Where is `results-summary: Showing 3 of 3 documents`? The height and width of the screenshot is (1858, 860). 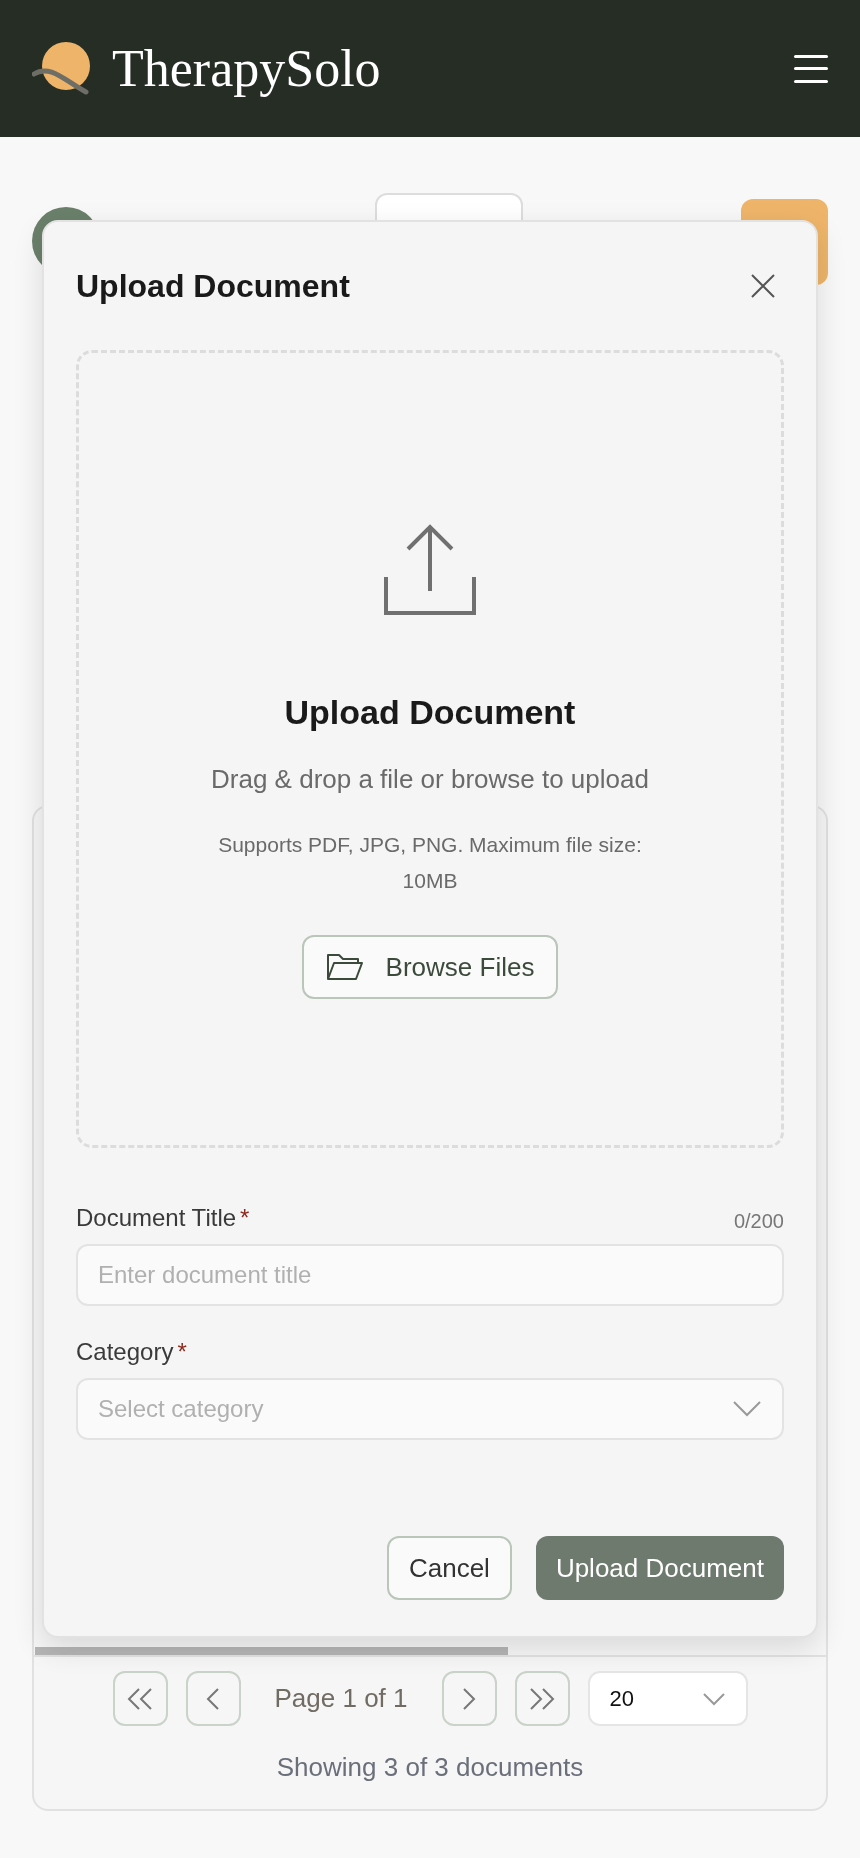 results-summary: Showing 3 of 3 documents is located at coordinates (430, 1767).